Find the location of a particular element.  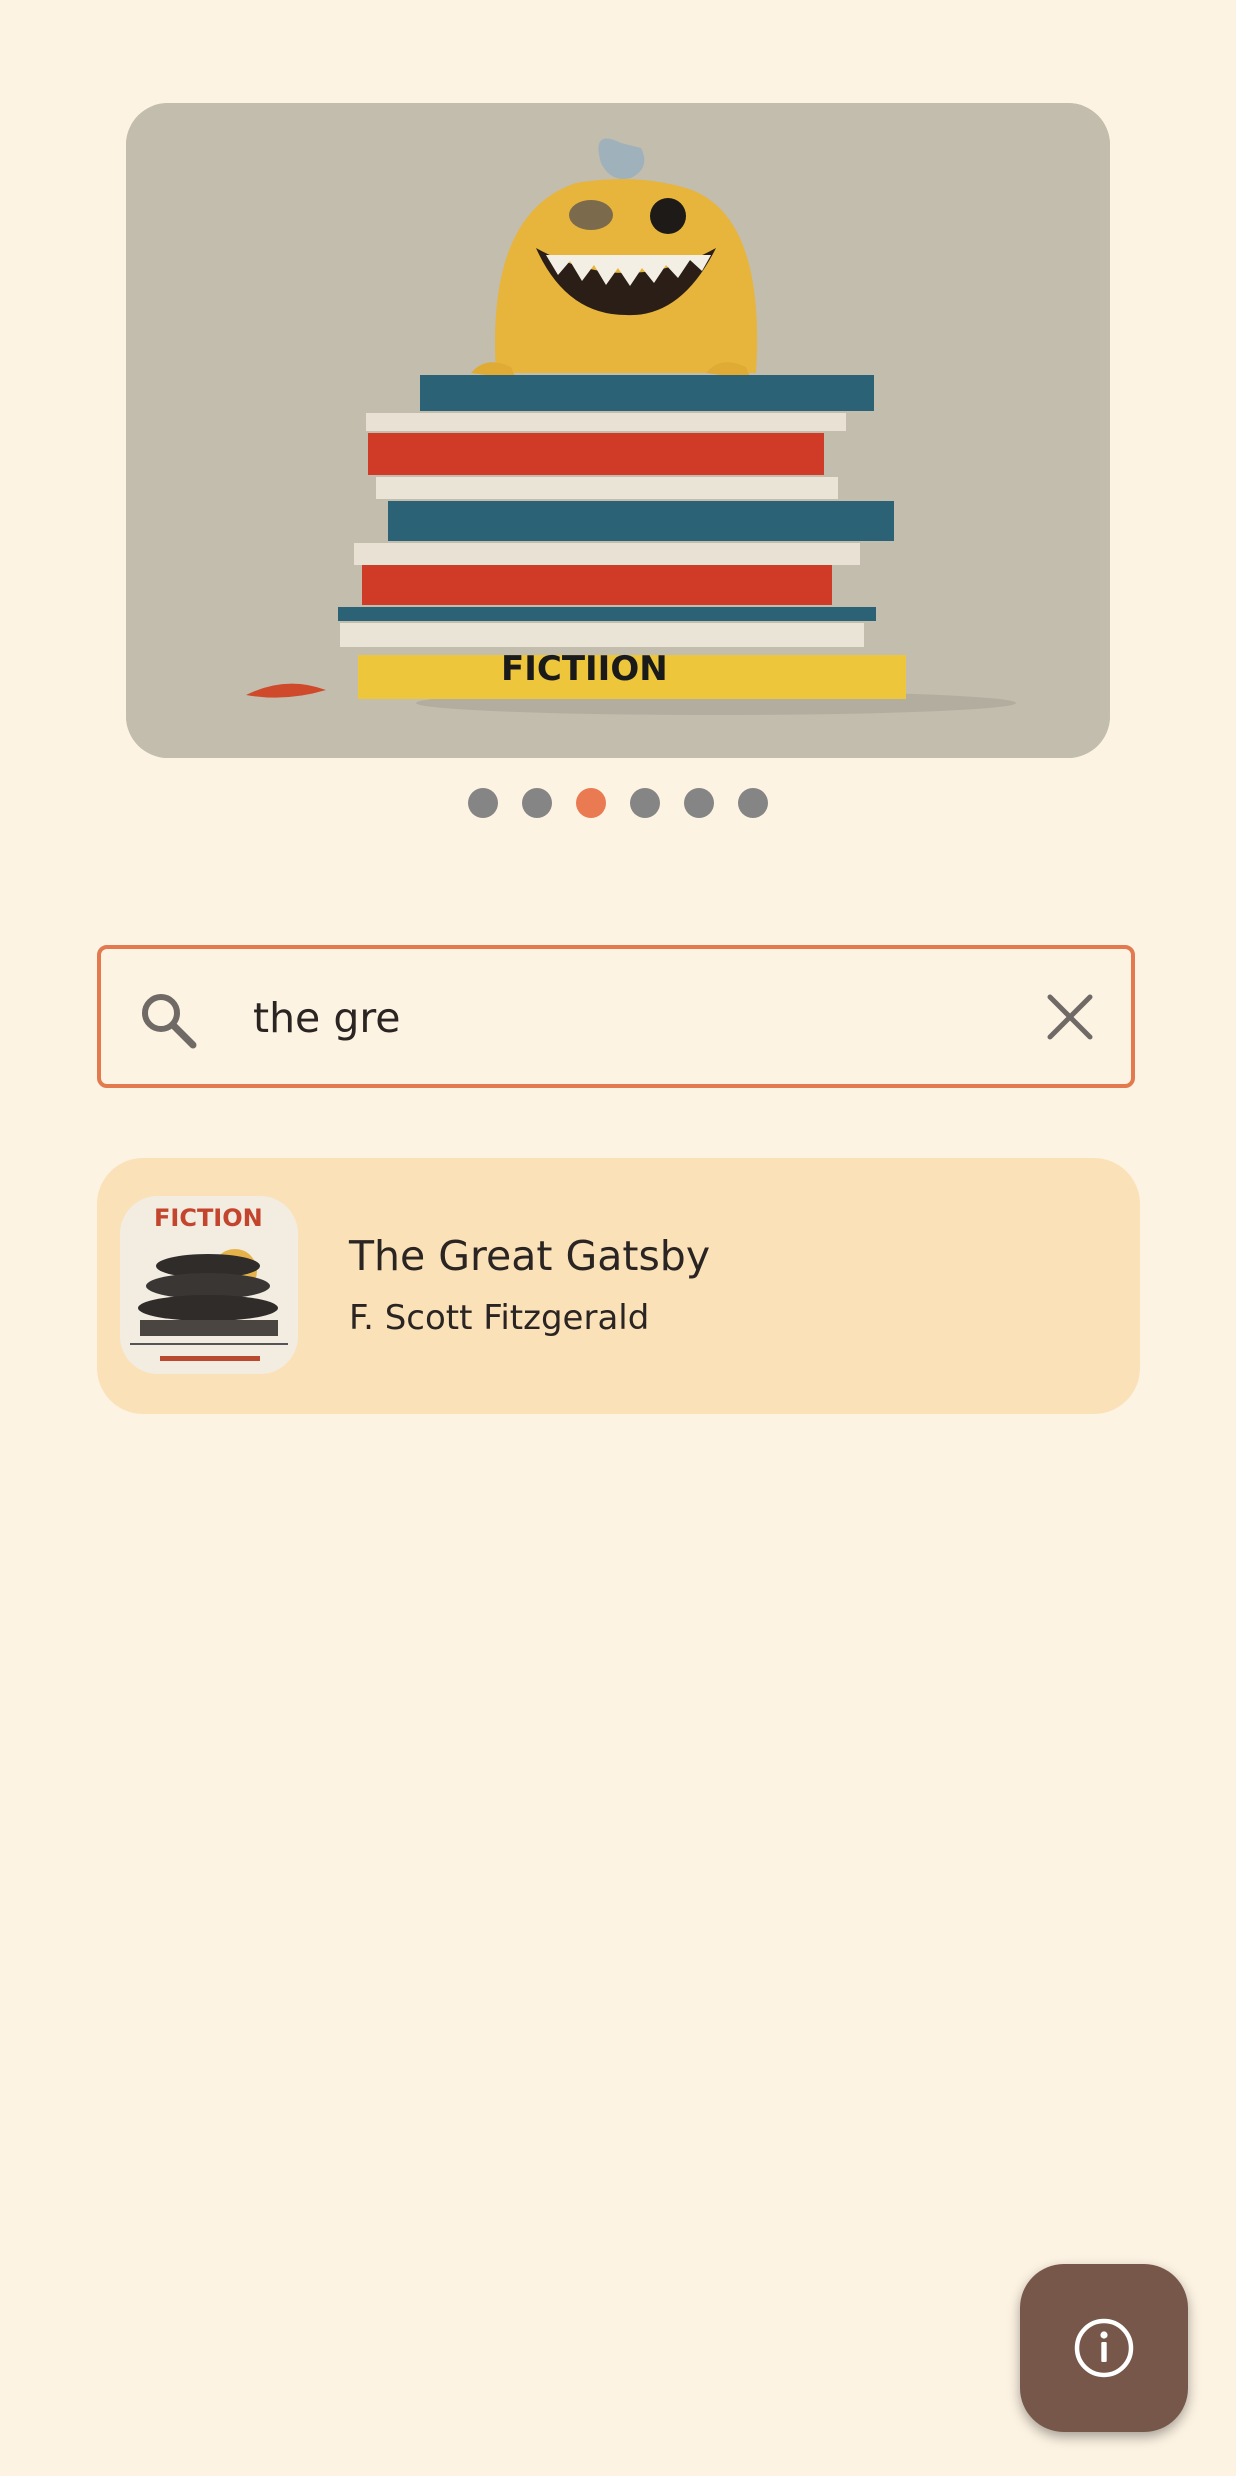

cover-text: FICTION is located at coordinates (208, 1218).